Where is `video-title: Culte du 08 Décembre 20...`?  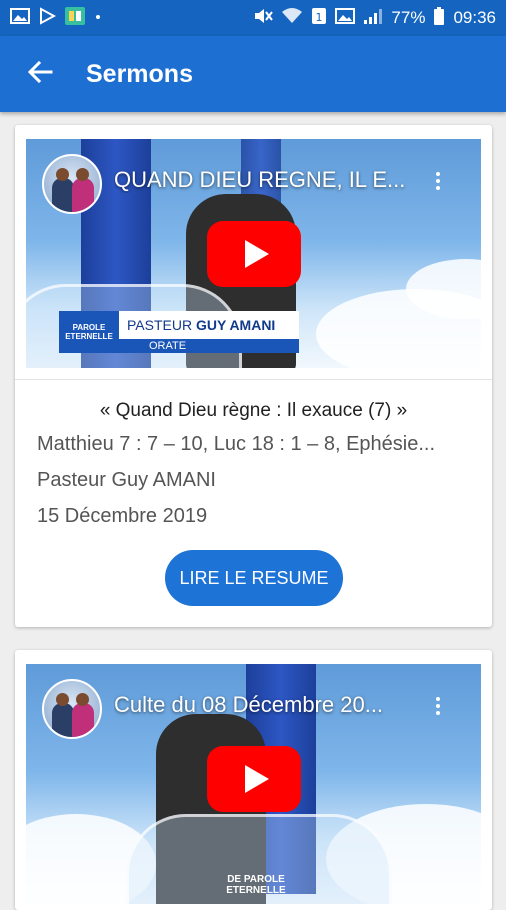 video-title: Culte du 08 Décembre 20... is located at coordinates (271, 705).